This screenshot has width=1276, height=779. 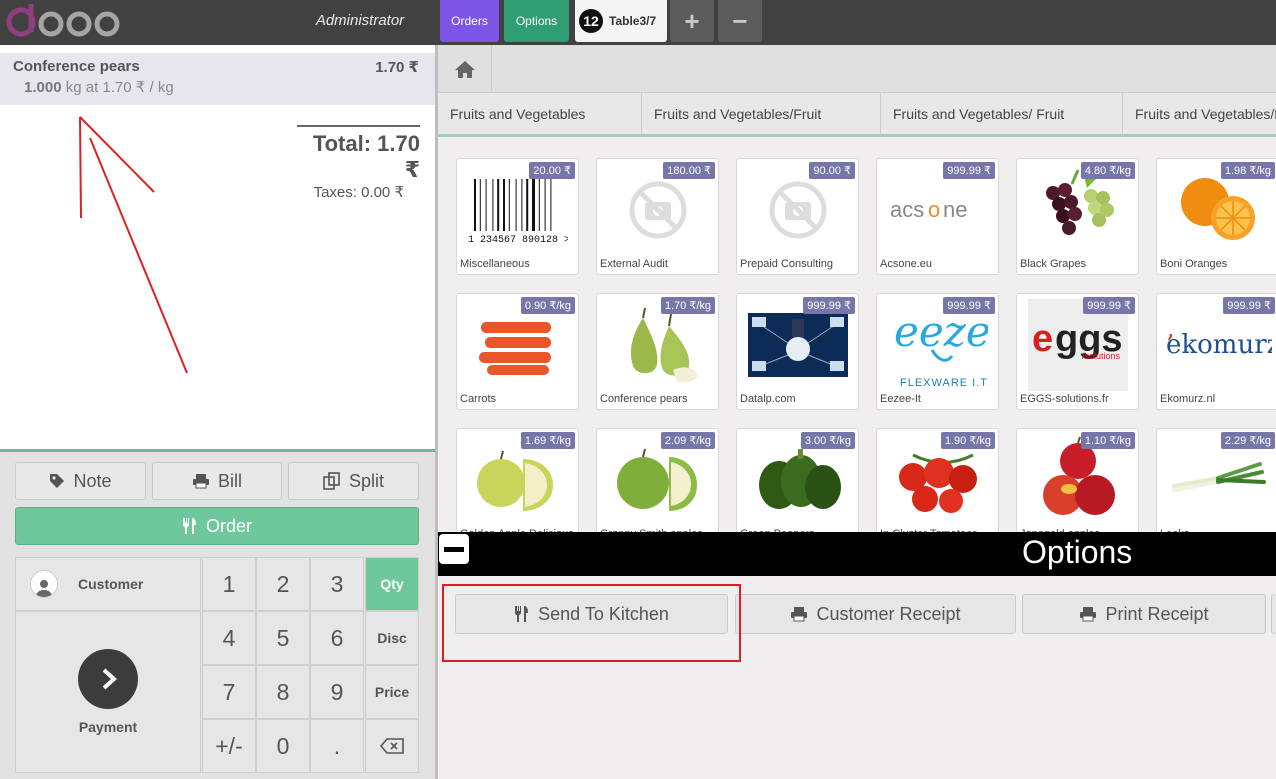 I want to click on product-name: Eezee-It, so click(x=900, y=399).